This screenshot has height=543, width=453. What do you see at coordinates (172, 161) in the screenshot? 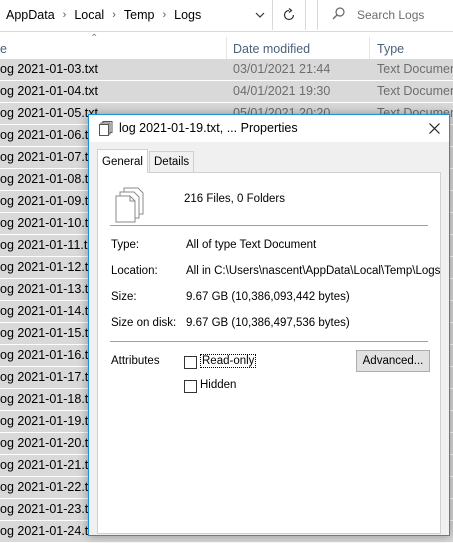
I see `tab-details: Details` at bounding box center [172, 161].